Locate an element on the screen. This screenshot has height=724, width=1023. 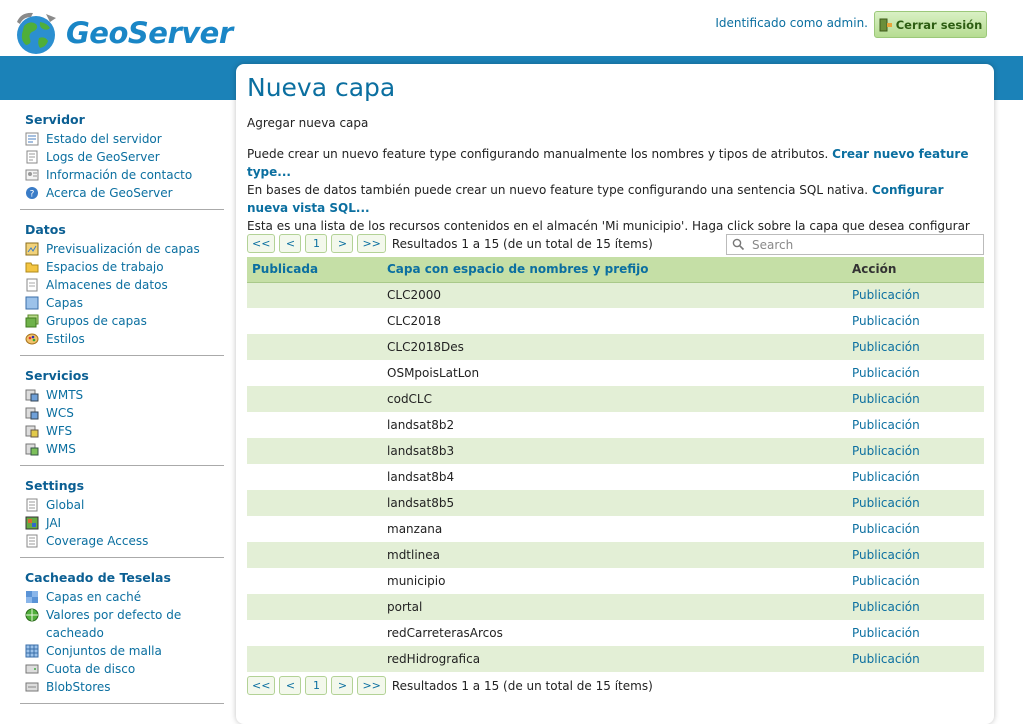
sidebar-item-capas-cache: Capas en caché is located at coordinates (122, 597).